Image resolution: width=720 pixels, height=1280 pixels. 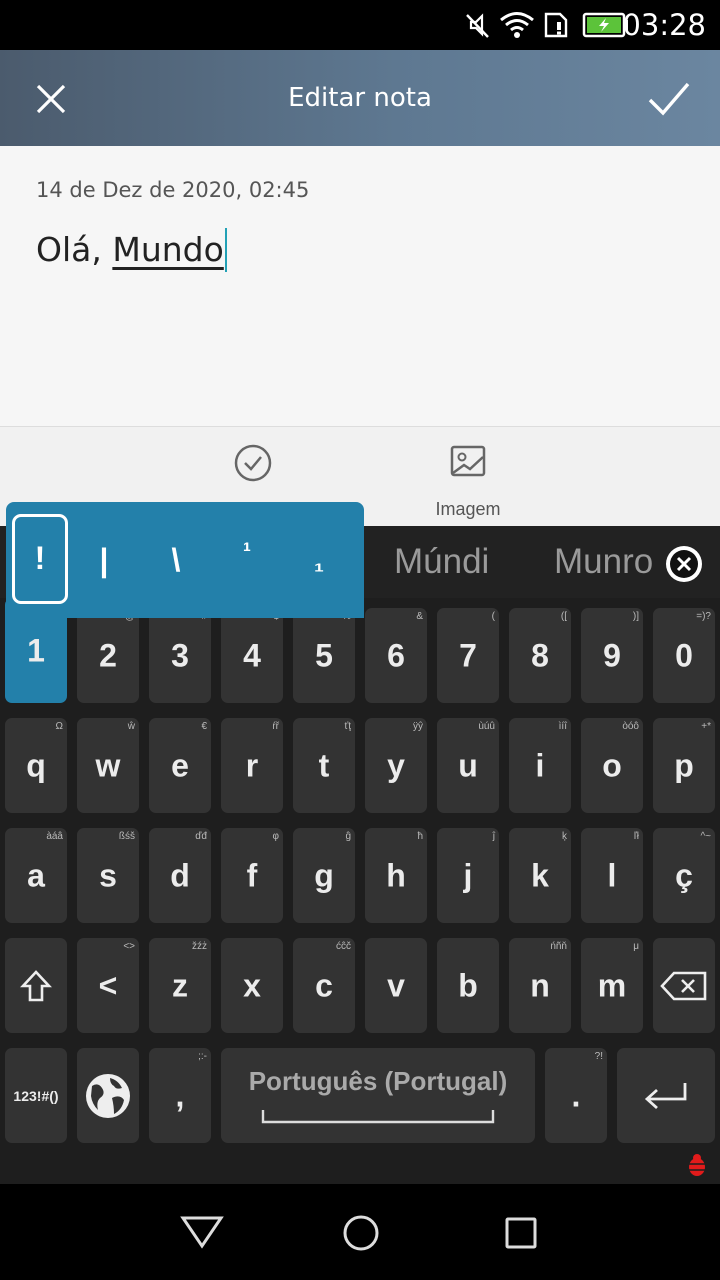 I want to click on key-label: 1, so click(x=36, y=650).